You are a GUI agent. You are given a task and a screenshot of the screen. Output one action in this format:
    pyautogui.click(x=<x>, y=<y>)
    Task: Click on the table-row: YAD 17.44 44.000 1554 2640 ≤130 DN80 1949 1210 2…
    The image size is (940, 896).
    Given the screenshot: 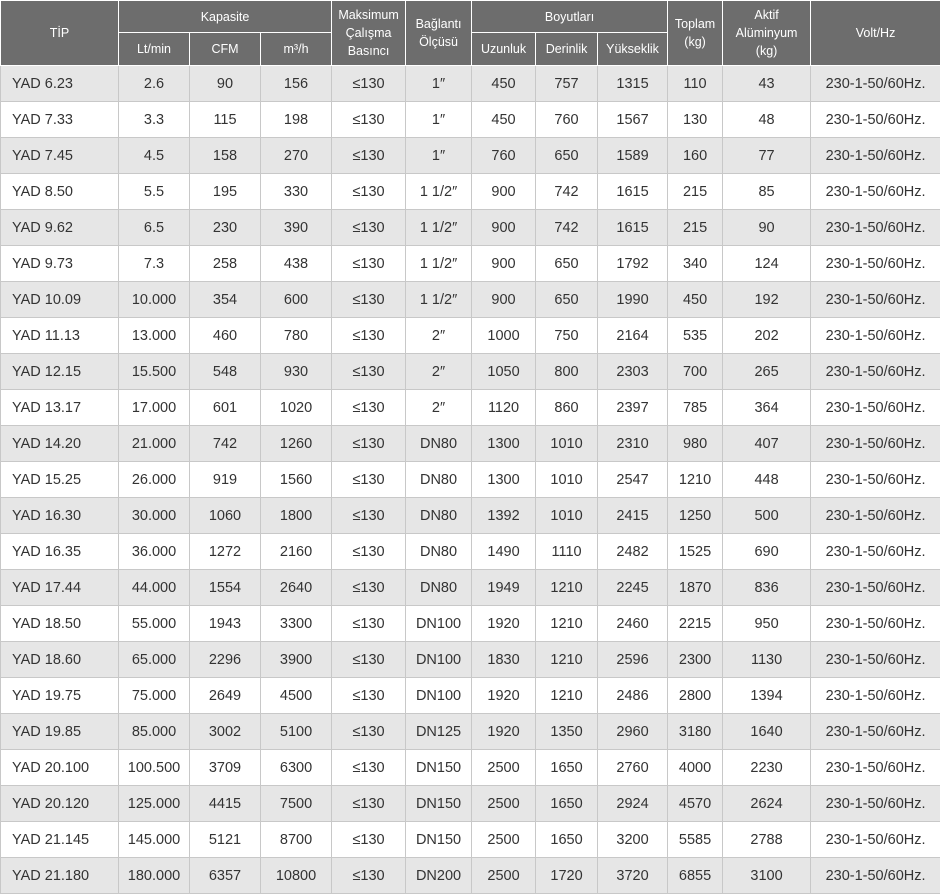 What is the action you would take?
    pyautogui.click(x=470, y=587)
    